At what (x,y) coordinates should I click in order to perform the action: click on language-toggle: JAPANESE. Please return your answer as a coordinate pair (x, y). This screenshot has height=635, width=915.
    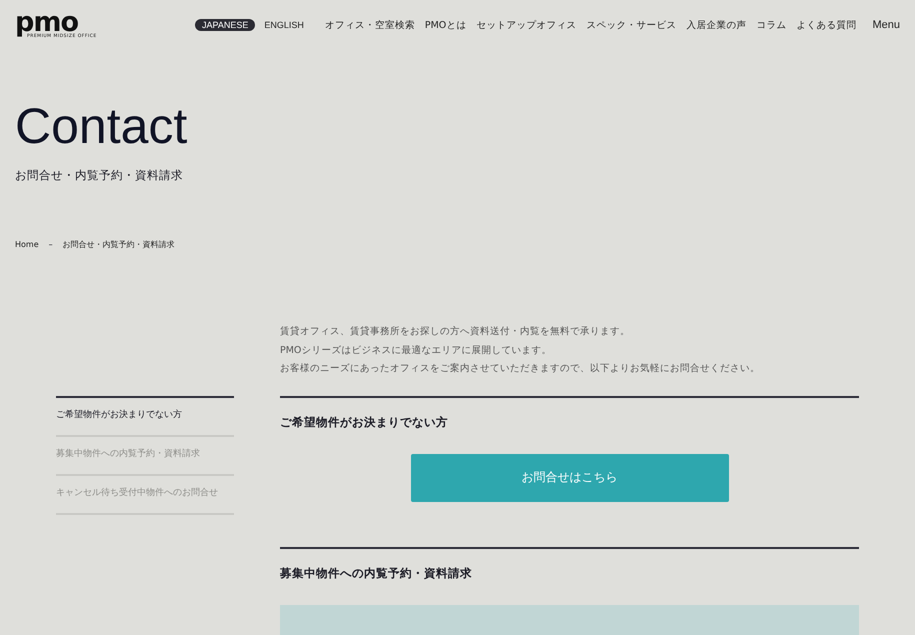
    Looking at the image, I should click on (225, 25).